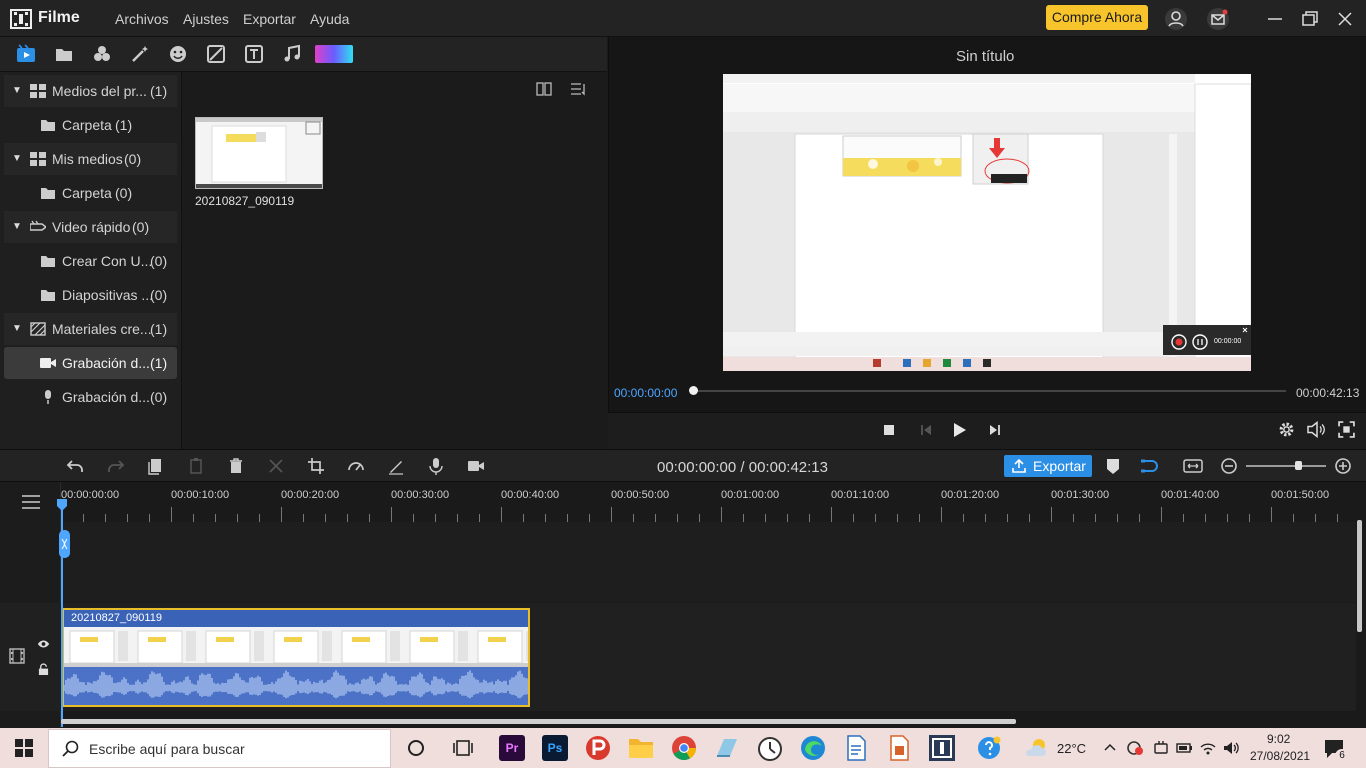  Describe the element at coordinates (90, 159) in the screenshot. I see `sidebar-item-my-media: ▼ Mis medios (0)` at that location.